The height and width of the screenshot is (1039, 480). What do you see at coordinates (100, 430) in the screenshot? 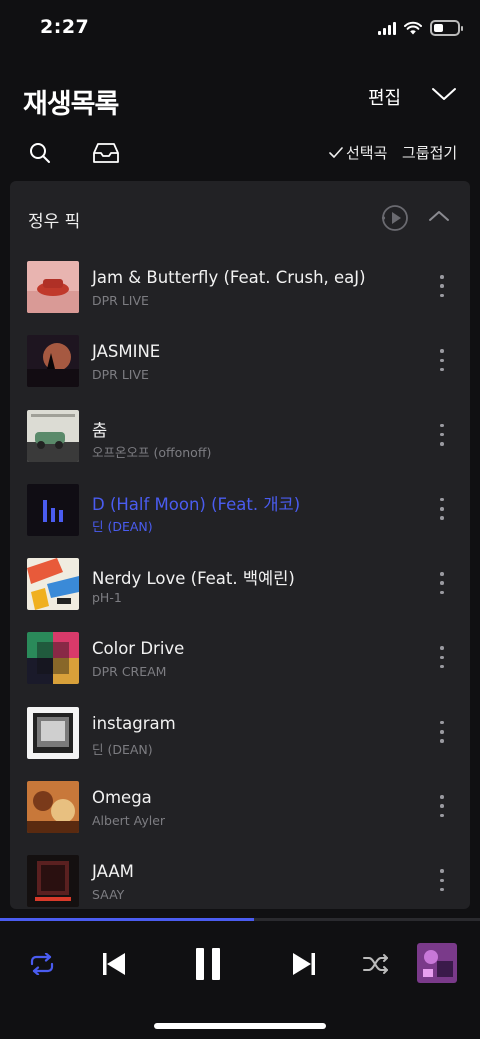
I see `track-title: 춤` at bounding box center [100, 430].